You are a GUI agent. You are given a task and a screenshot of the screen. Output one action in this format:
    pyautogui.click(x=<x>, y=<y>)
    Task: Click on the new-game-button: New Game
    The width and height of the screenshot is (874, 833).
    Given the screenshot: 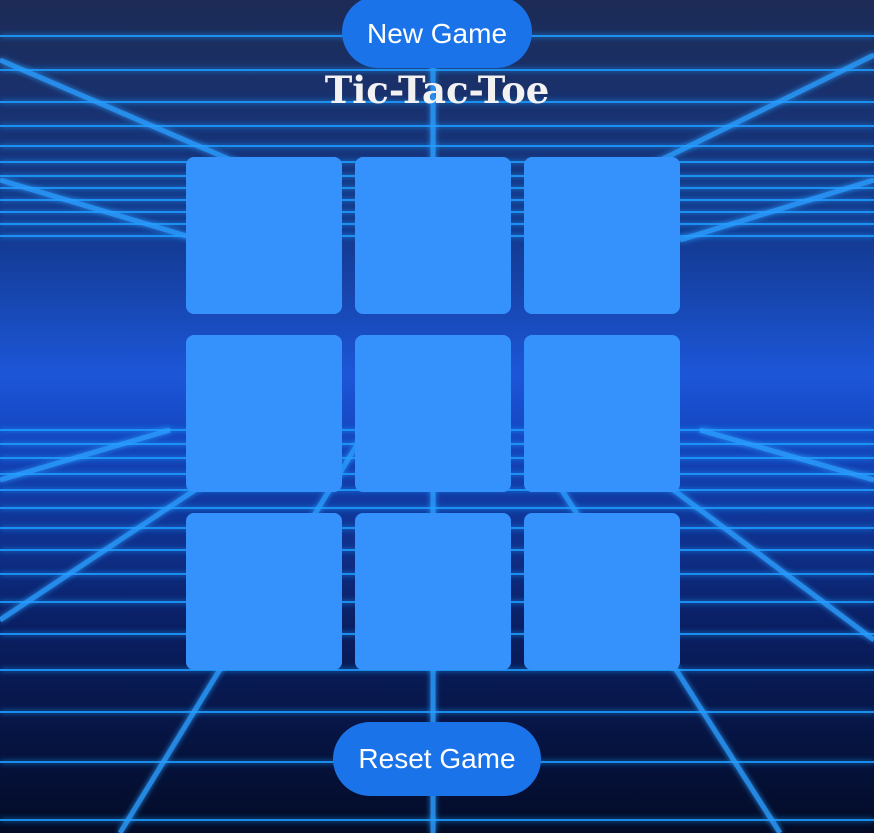 What is the action you would take?
    pyautogui.click(x=437, y=34)
    